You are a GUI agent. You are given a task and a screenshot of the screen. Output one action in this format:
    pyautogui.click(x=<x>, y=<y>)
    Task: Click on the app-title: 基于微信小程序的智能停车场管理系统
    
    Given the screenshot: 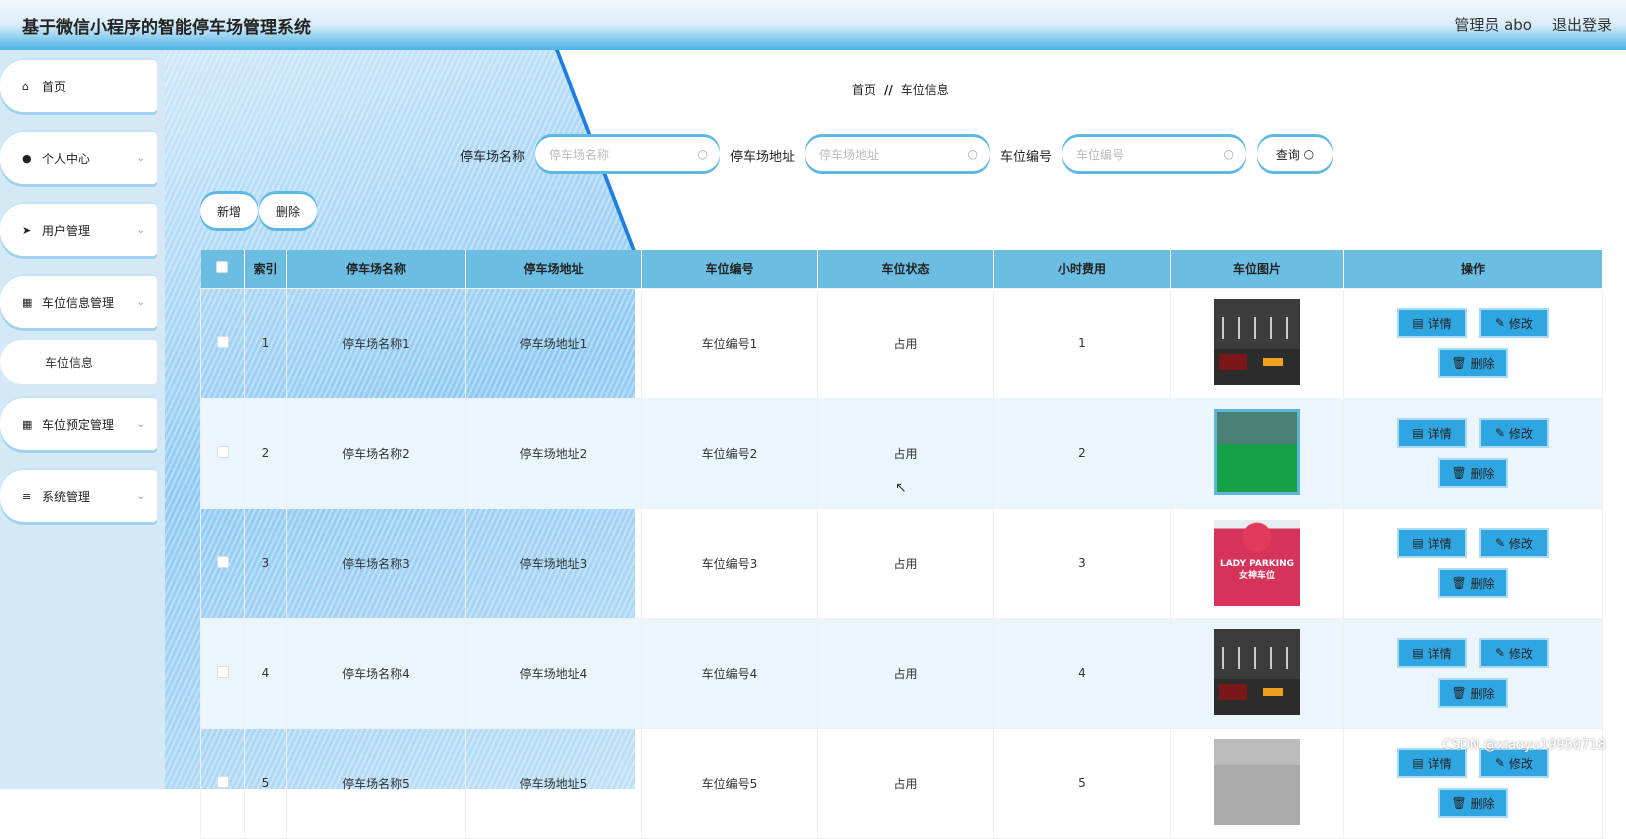 What is the action you would take?
    pyautogui.click(x=166, y=28)
    